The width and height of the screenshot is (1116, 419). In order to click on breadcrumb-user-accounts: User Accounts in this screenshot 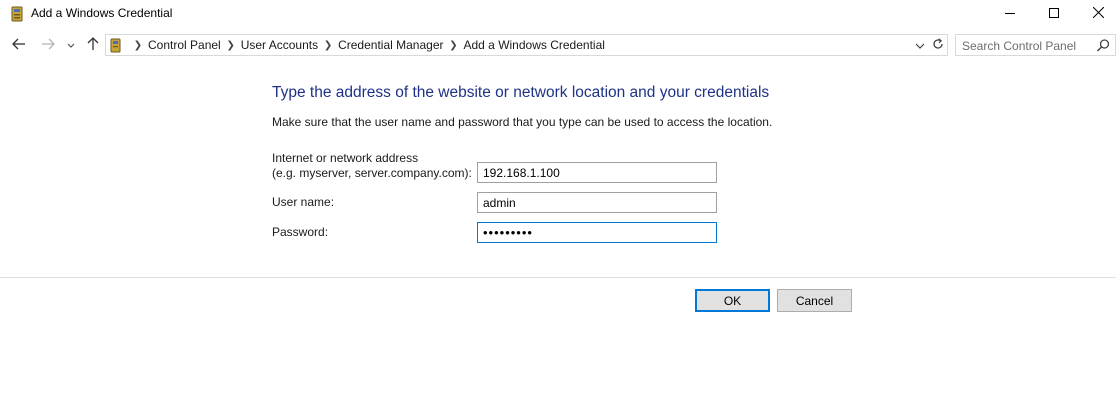, I will do `click(279, 45)`.